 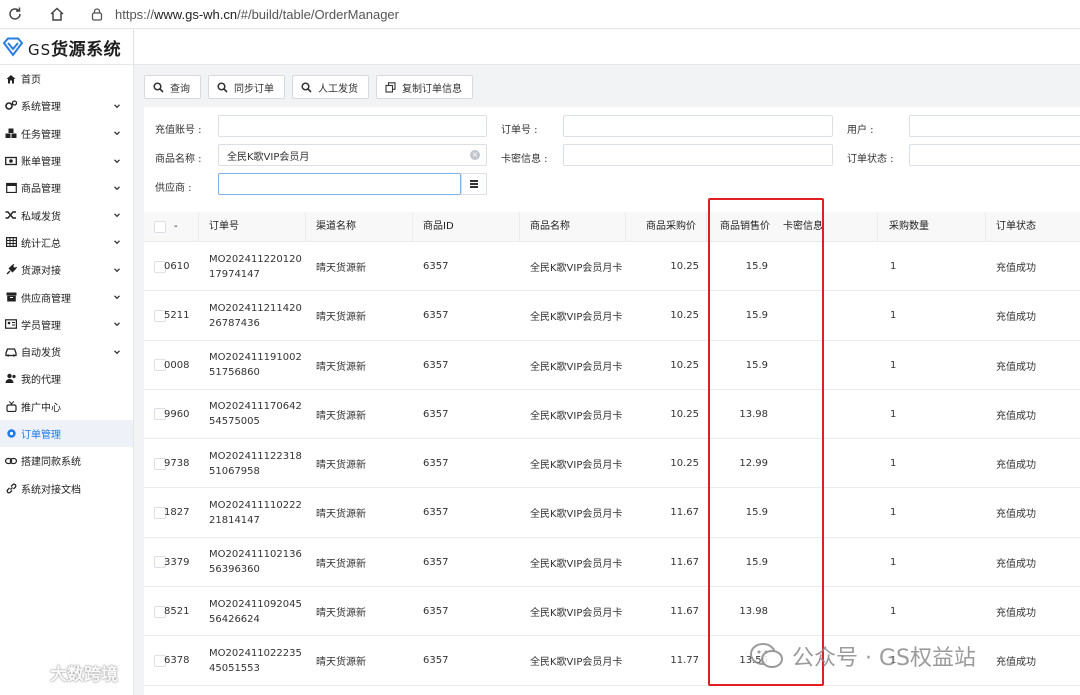 What do you see at coordinates (66, 78) in the screenshot?
I see `sidebar-item-0: 首页` at bounding box center [66, 78].